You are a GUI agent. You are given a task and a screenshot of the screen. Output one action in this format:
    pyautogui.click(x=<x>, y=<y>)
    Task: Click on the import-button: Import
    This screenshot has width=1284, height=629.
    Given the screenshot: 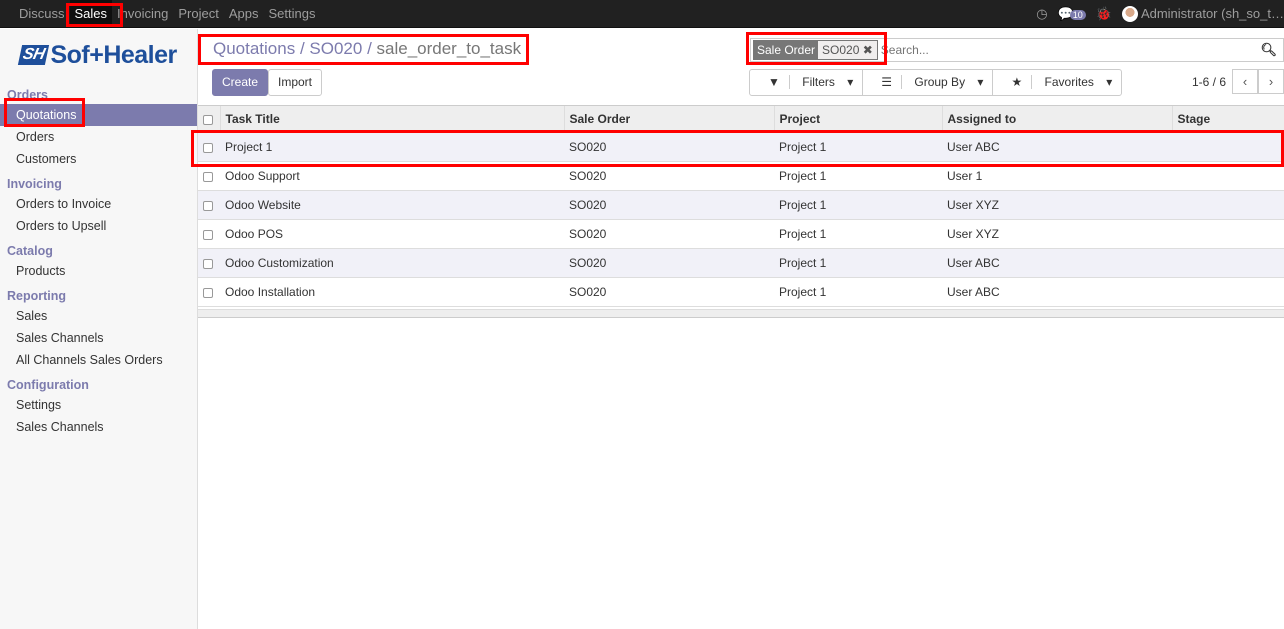 What is the action you would take?
    pyautogui.click(x=295, y=82)
    